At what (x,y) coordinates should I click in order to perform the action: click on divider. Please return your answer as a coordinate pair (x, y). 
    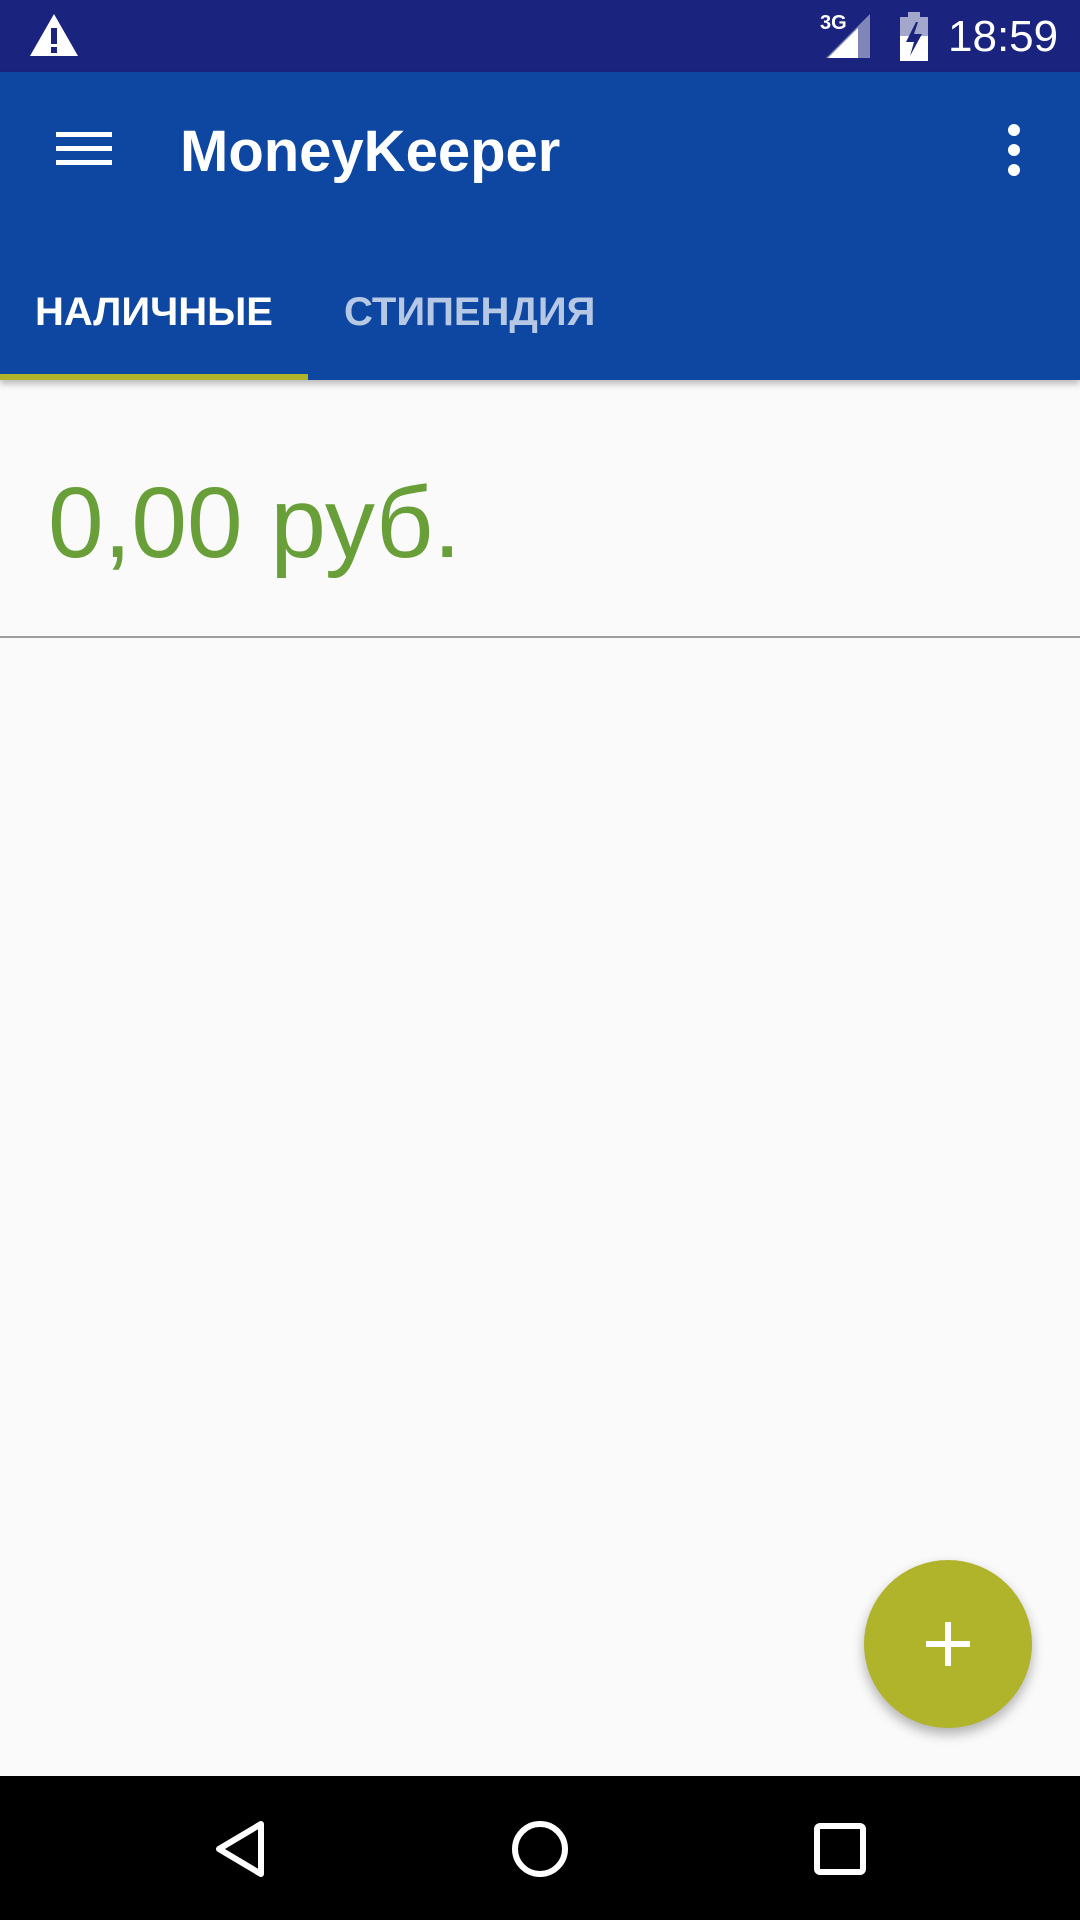
    Looking at the image, I should click on (540, 637).